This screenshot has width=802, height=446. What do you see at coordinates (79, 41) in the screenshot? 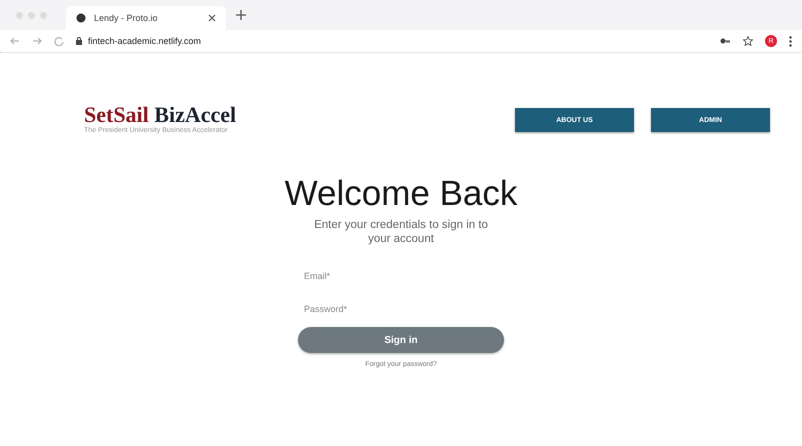
I see `lock-icon` at bounding box center [79, 41].